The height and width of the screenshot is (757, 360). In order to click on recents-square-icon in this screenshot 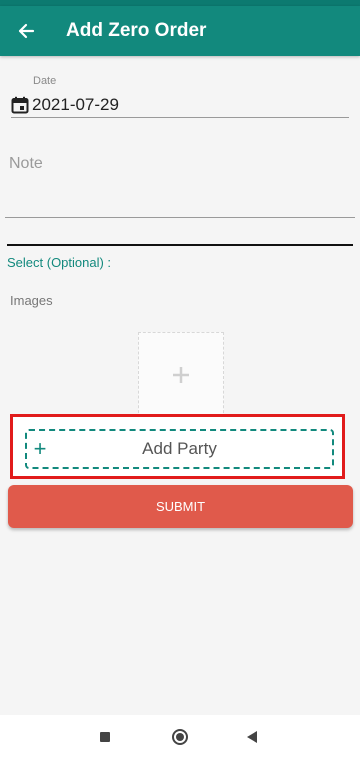, I will do `click(105, 737)`.